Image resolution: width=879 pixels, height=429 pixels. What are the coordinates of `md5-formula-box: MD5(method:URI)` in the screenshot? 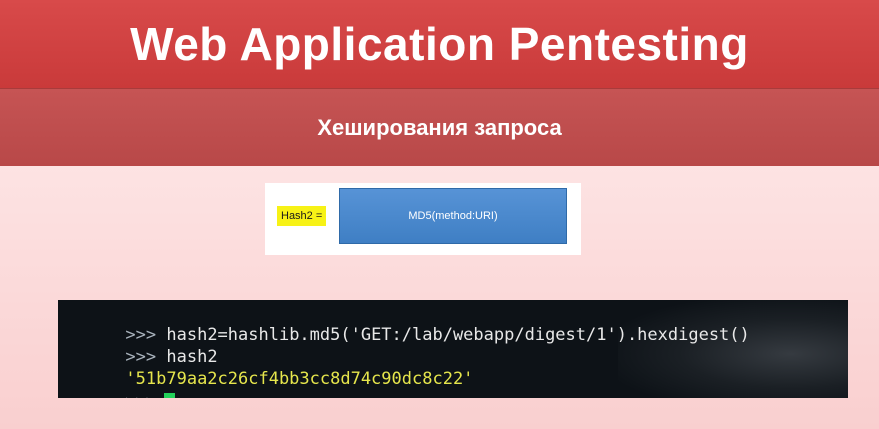 It's located at (453, 216).